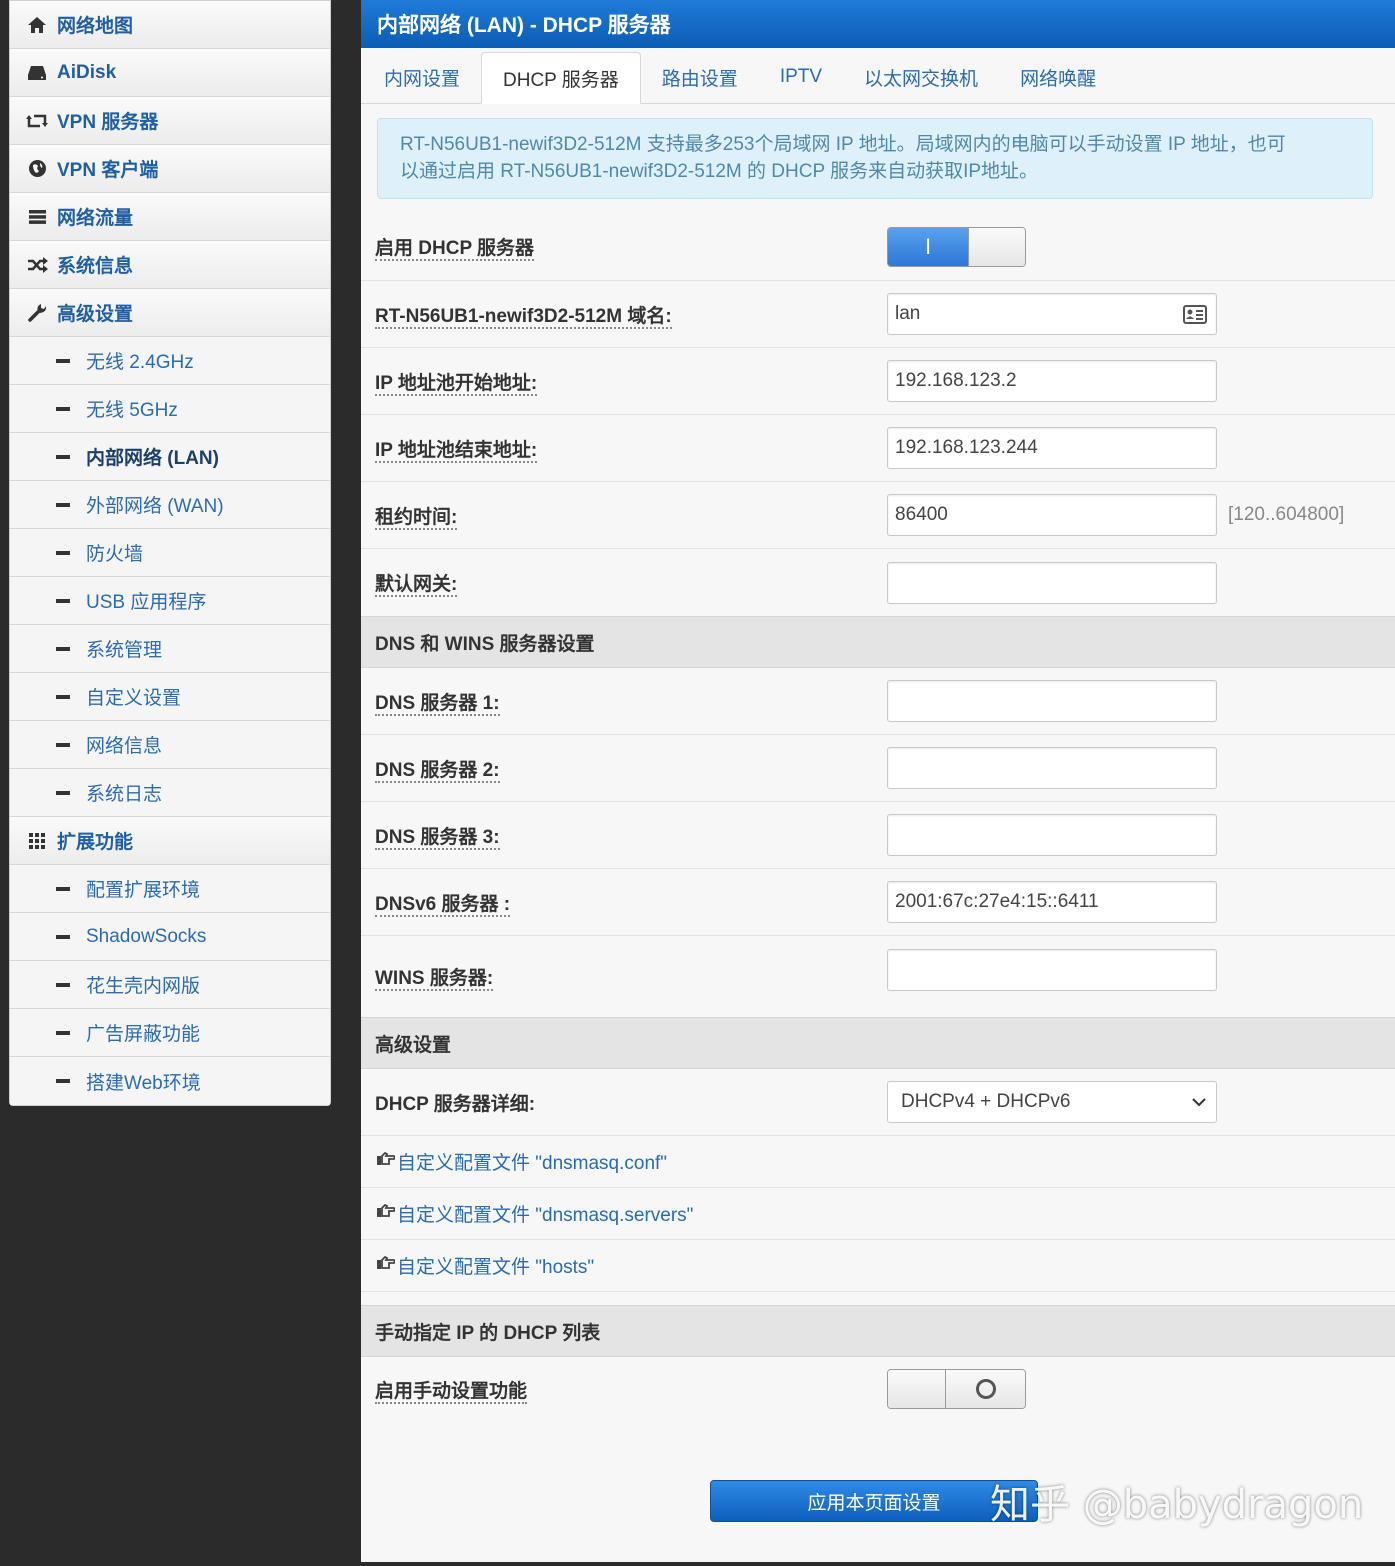 The width and height of the screenshot is (1395, 1566). Describe the element at coordinates (170, 457) in the screenshot. I see `sidebar-item-9: 内部网络 (LAN)` at that location.